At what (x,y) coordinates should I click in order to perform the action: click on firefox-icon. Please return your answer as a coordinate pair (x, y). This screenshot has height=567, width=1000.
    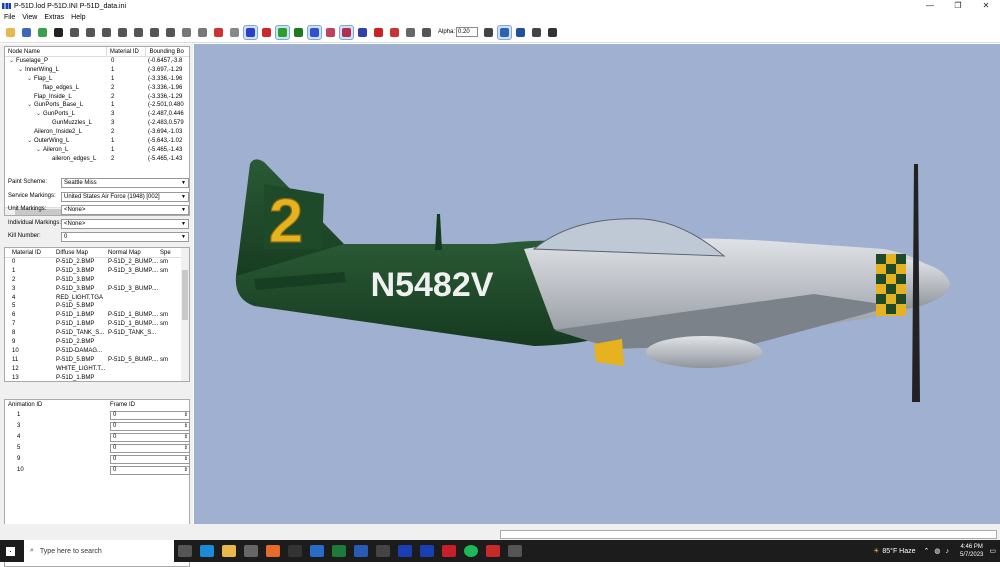
    Looking at the image, I should click on (273, 551).